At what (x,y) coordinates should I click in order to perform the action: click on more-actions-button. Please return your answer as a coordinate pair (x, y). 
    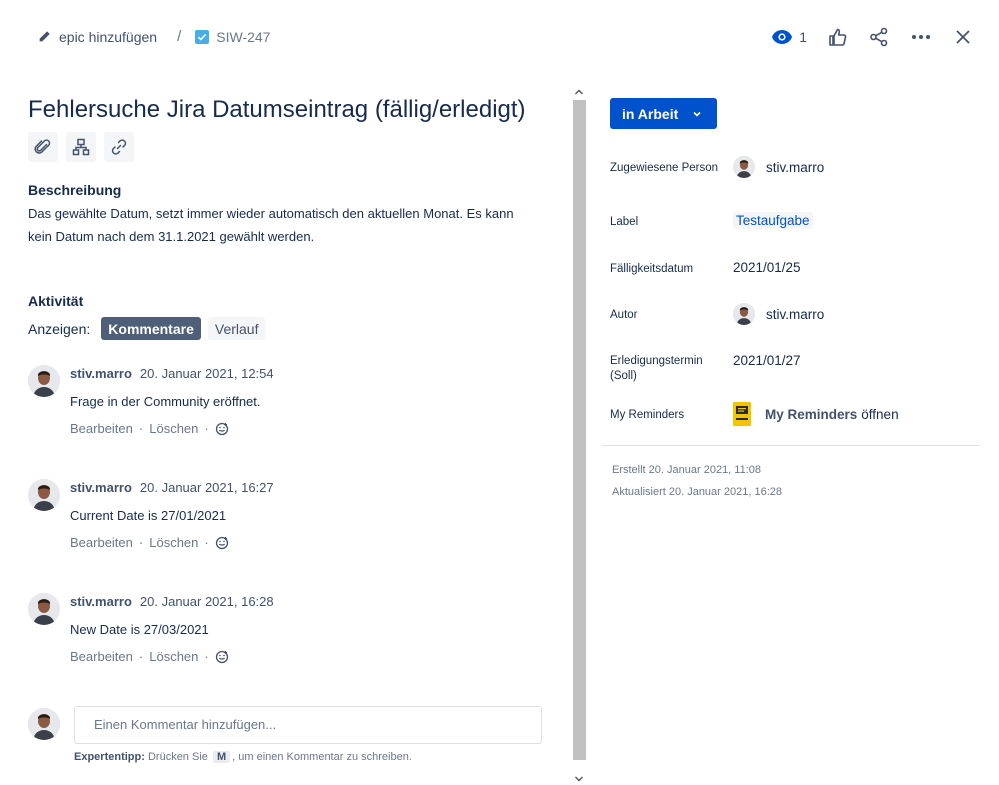
    Looking at the image, I should click on (921, 37).